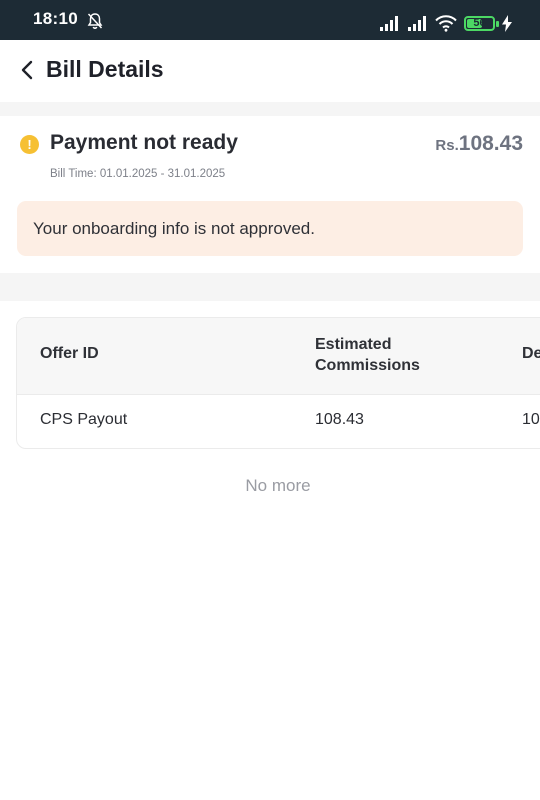  What do you see at coordinates (95, 21) in the screenshot?
I see `mute-bell-icon` at bounding box center [95, 21].